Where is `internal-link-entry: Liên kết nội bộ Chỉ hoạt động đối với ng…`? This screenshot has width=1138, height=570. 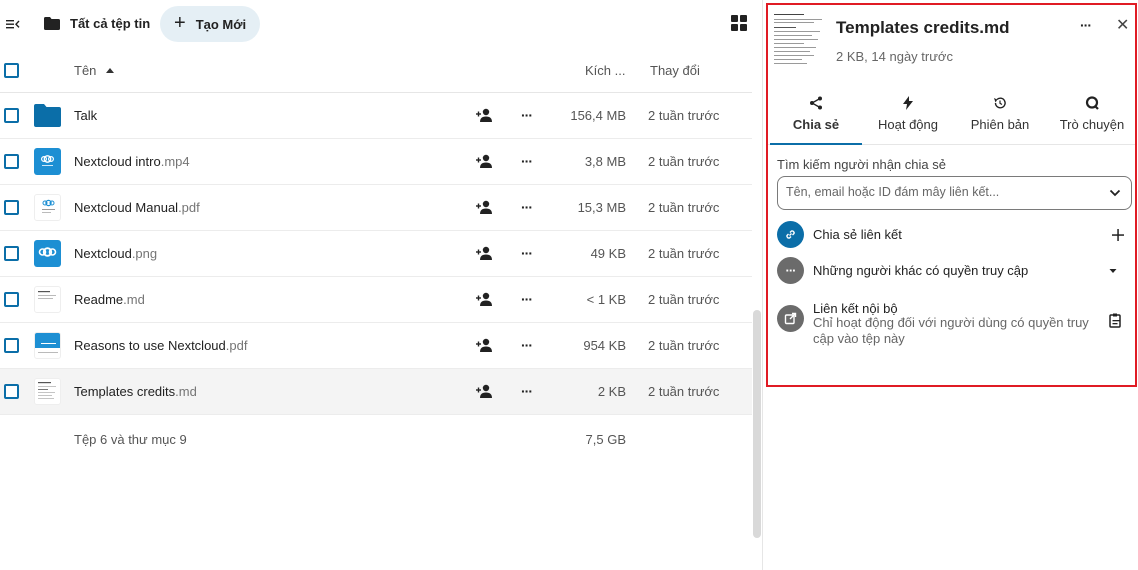 internal-link-entry: Liên kết nội bộ Chỉ hoạt động đối với ng… is located at coordinates (954, 325).